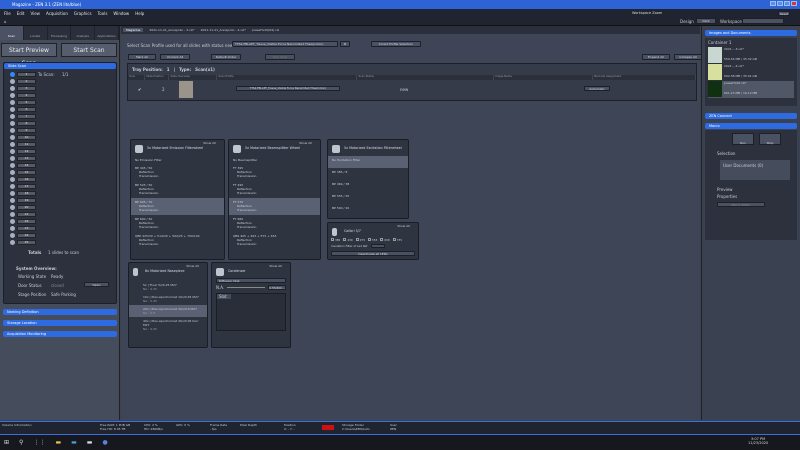 Image resolution: width=800 pixels, height=450 pixels. Describe the element at coordinates (63, 158) in the screenshot. I see `slot-row: 13` at that location.